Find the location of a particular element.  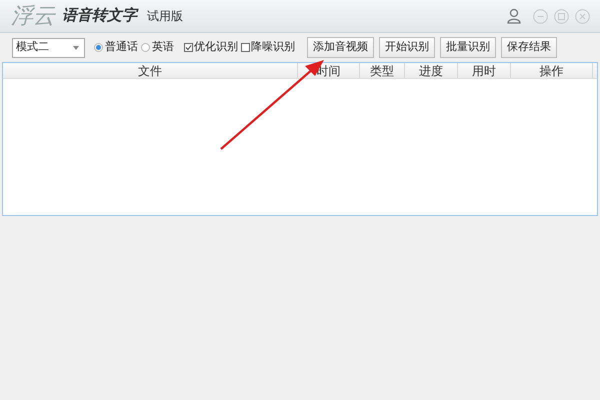

column-header: 文件 is located at coordinates (150, 70).